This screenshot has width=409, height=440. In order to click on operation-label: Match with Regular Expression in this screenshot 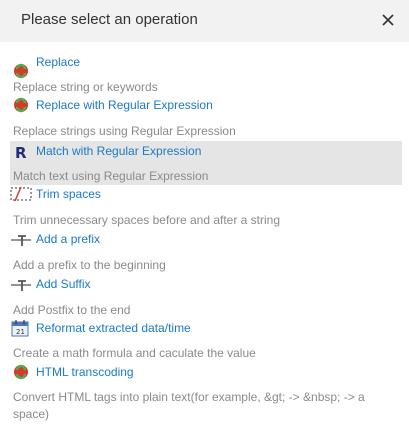, I will do `click(118, 151)`.